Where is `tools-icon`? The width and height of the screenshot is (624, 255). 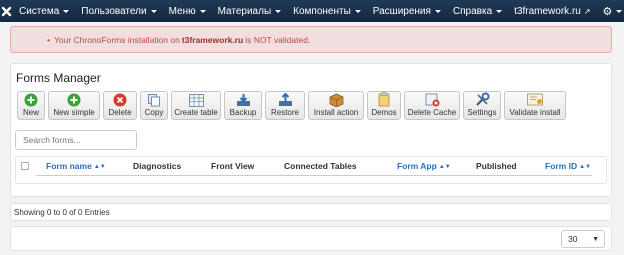 tools-icon is located at coordinates (482, 99).